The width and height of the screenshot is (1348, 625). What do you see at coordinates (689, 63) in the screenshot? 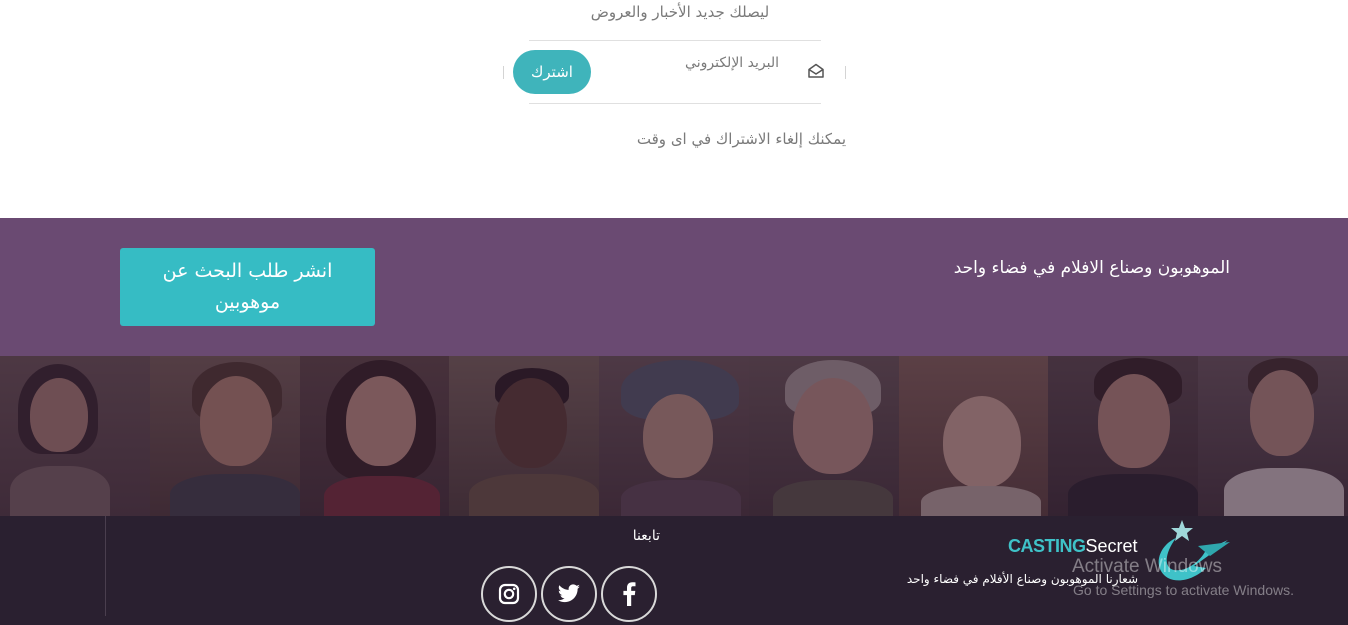
I see `email-field` at bounding box center [689, 63].